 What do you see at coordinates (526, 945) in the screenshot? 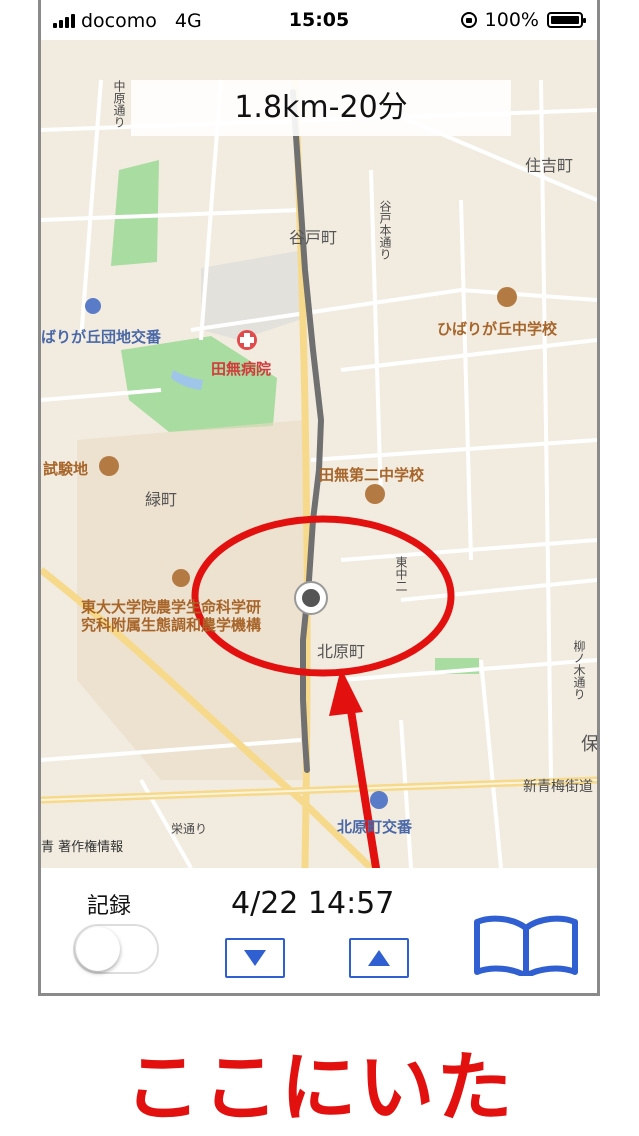
I see `open-book-icon` at bounding box center [526, 945].